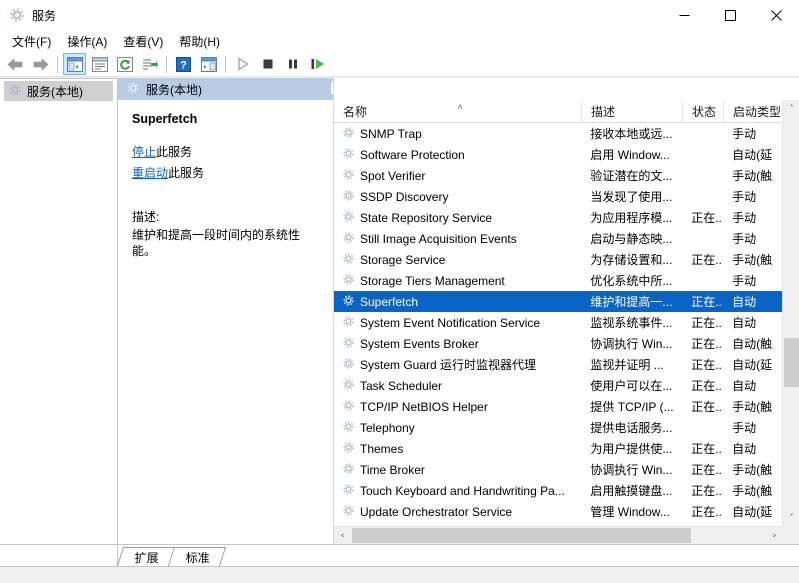 This screenshot has height=583, width=799. What do you see at coordinates (58, 91) in the screenshot?
I see `sidebar-item-services-local: 服务(本地)` at bounding box center [58, 91].